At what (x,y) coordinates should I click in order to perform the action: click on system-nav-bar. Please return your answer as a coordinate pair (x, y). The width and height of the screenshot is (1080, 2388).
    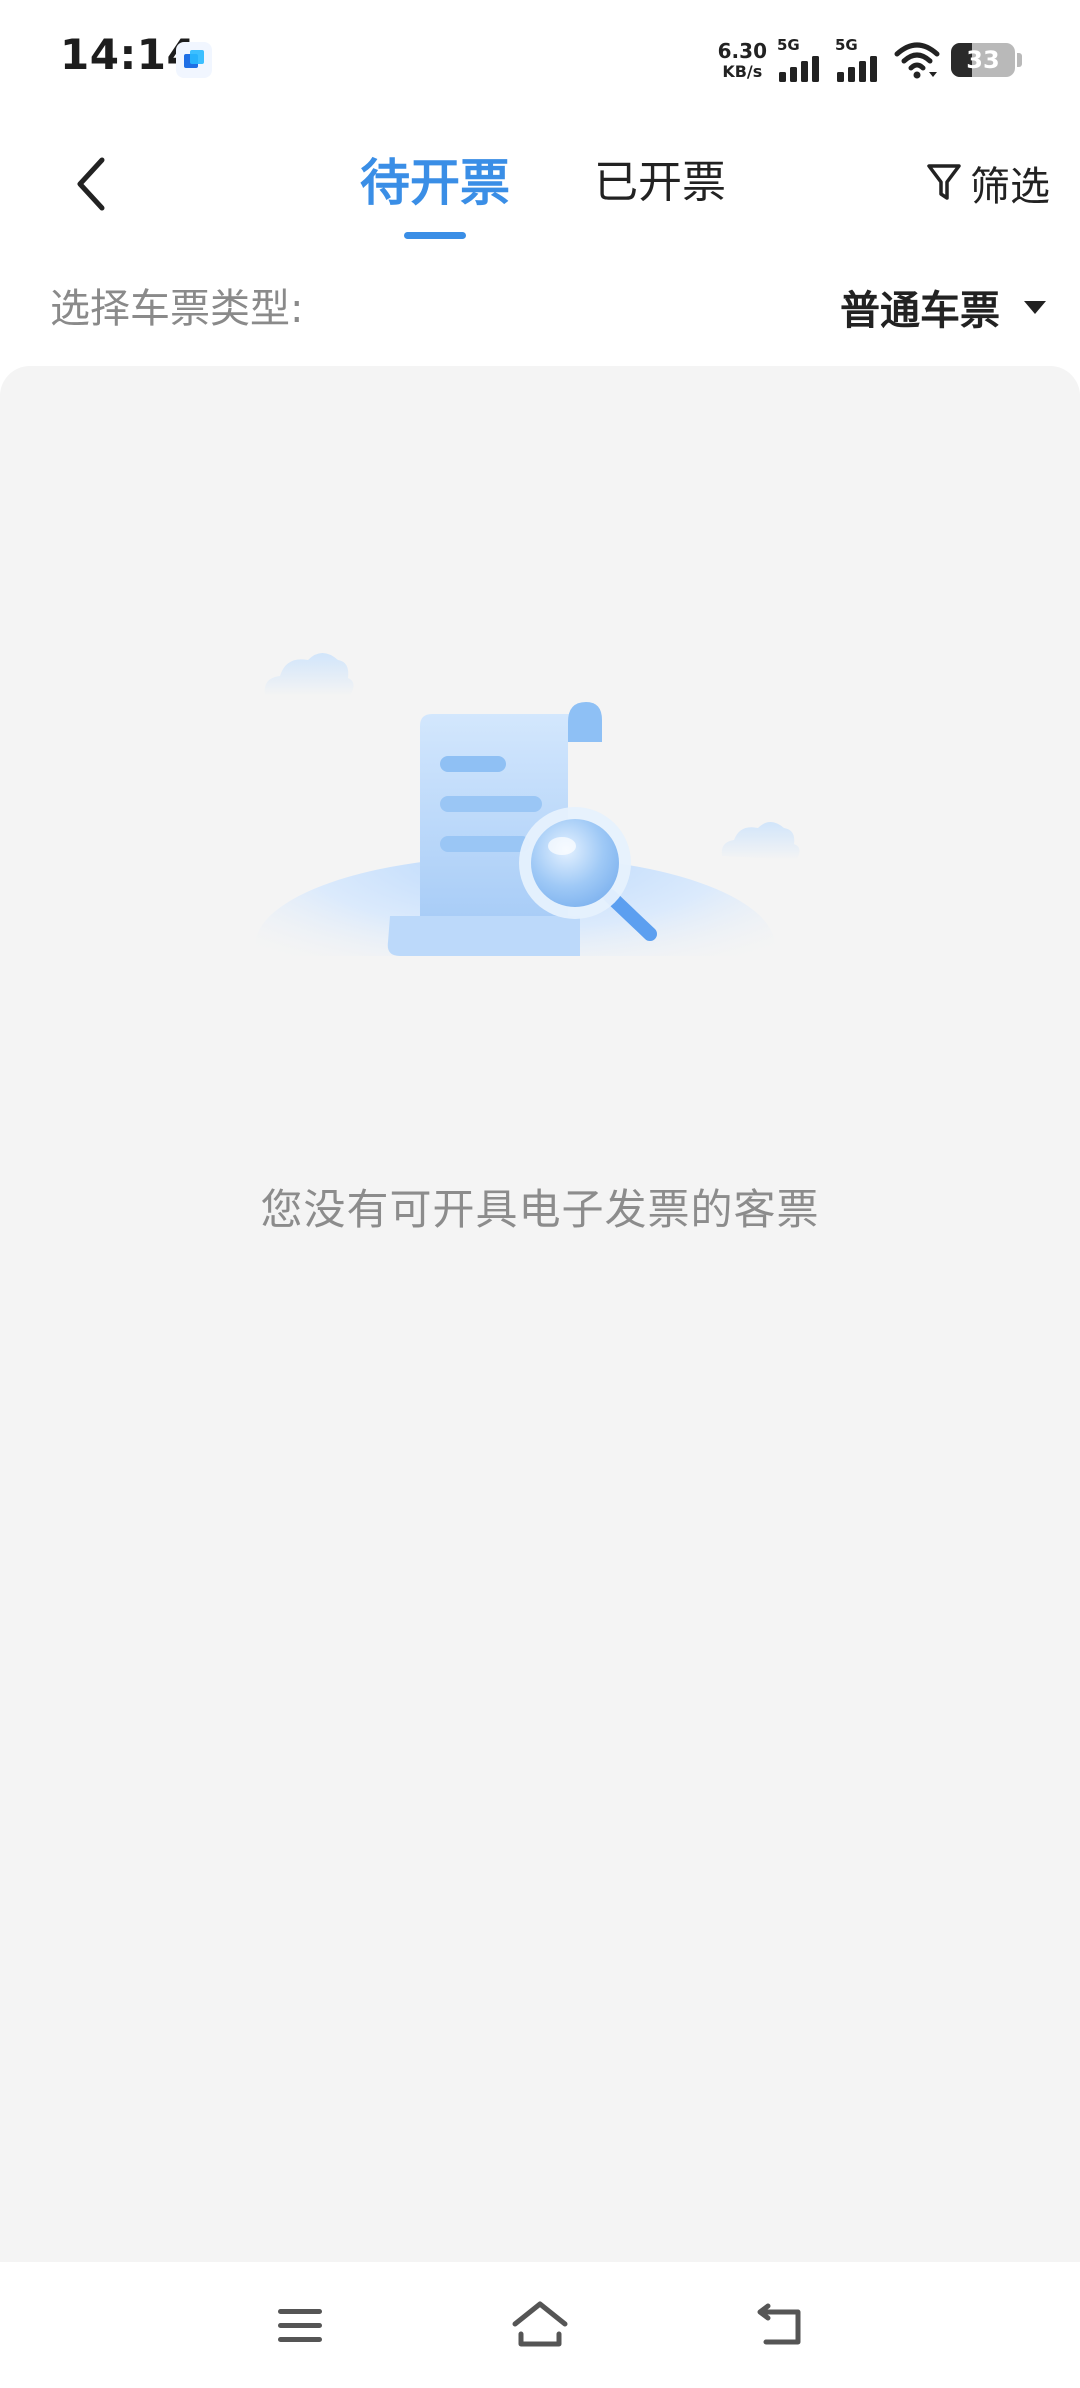
    Looking at the image, I should click on (540, 2325).